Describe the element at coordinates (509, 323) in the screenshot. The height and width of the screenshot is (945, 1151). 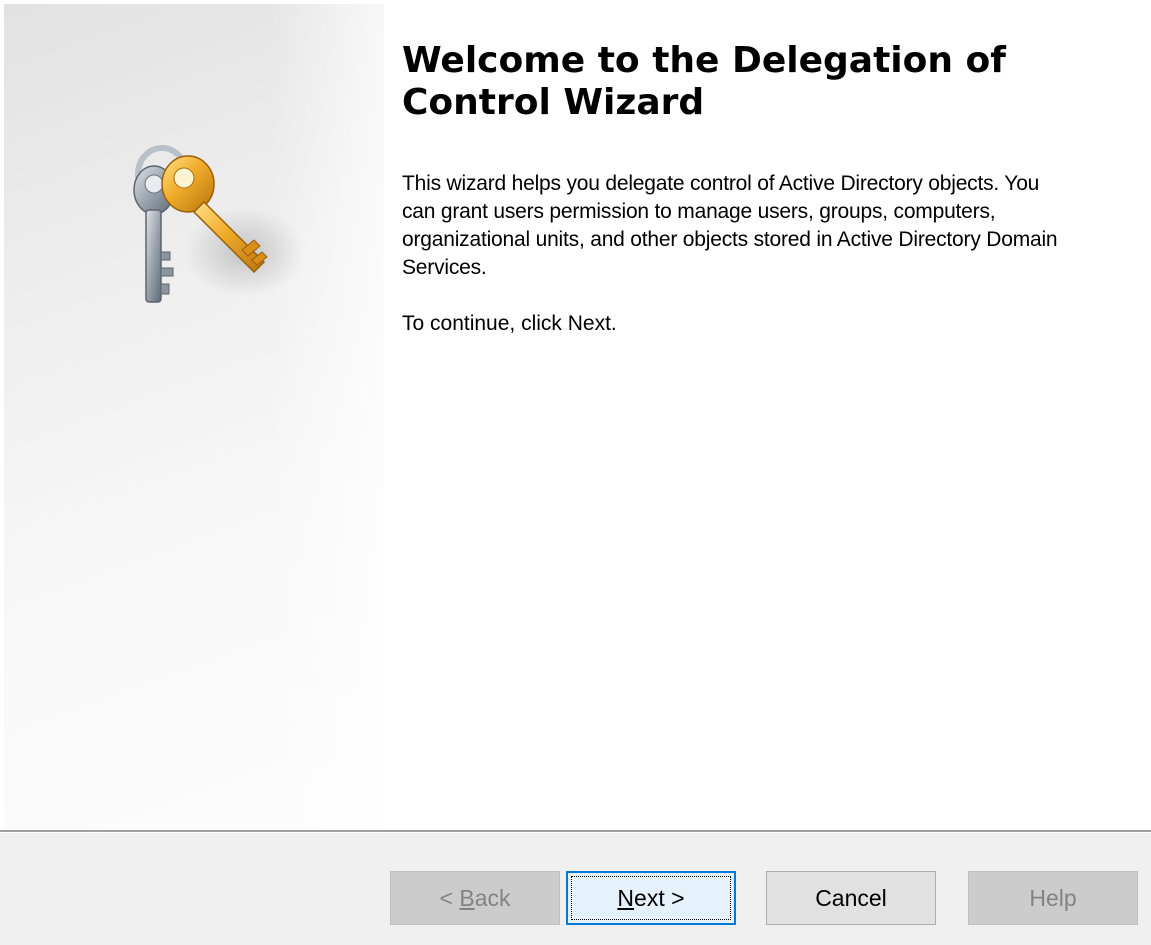
I see `continue-instruction: To continue, click Next.` at that location.